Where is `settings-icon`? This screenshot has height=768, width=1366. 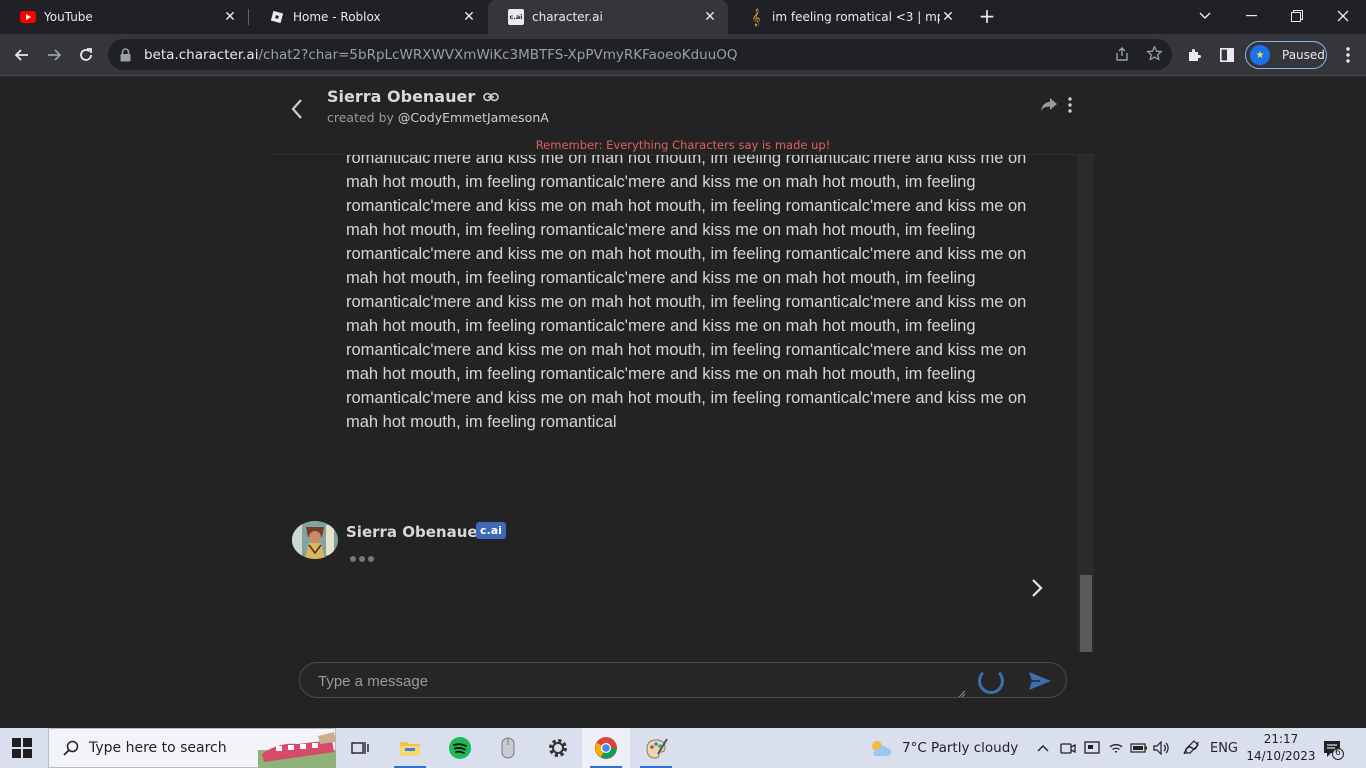
settings-icon is located at coordinates (558, 748).